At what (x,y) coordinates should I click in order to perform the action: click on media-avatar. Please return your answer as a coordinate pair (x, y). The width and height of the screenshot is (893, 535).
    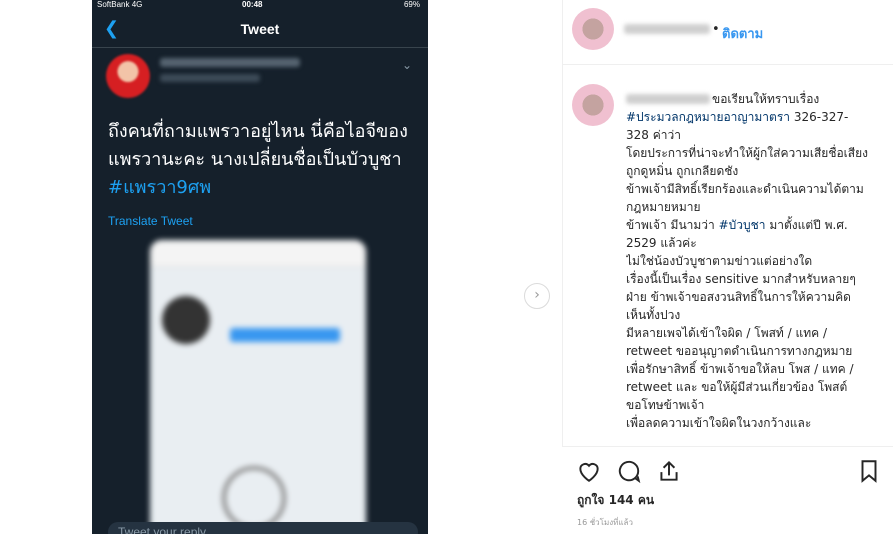
    Looking at the image, I should click on (186, 320).